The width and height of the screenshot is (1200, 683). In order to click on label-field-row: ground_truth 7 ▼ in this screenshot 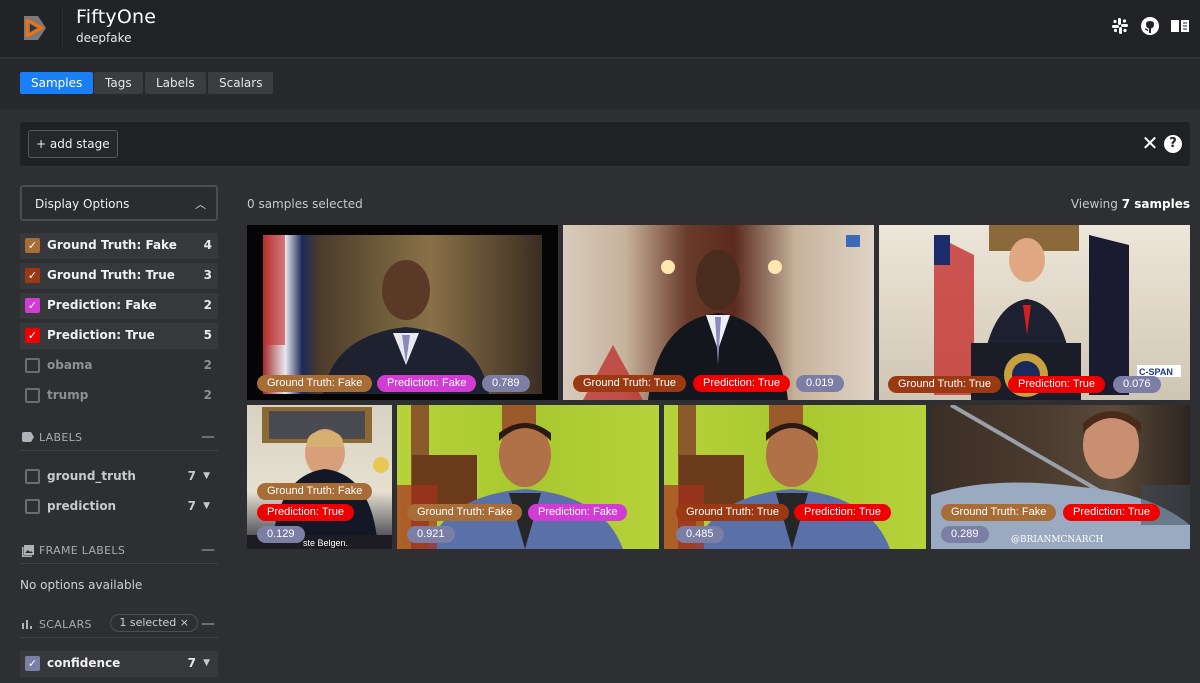, I will do `click(119, 477)`.